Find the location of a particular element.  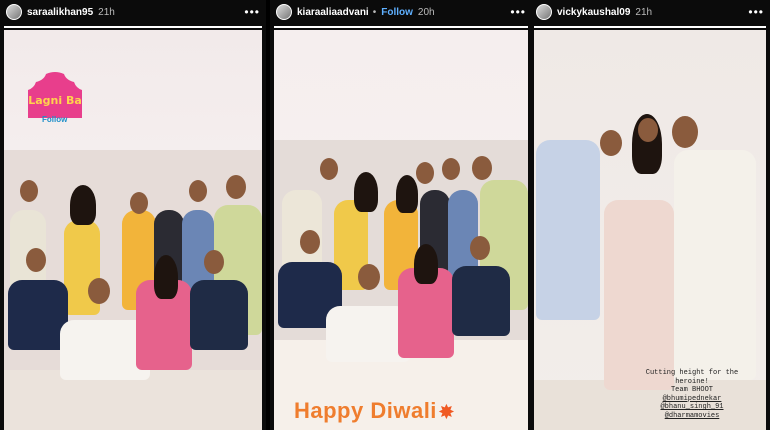

caption-mention: @bhanu_singh_91 is located at coordinates (692, 407).